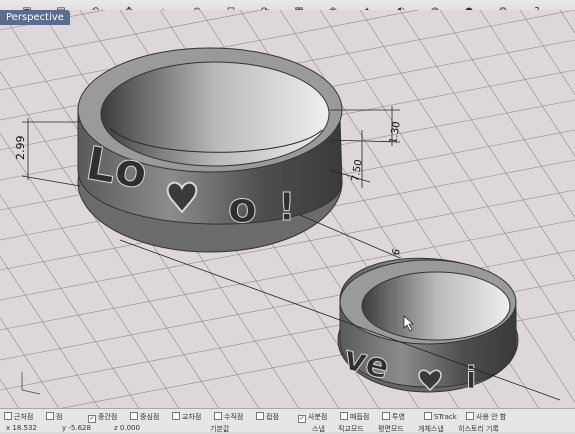  What do you see at coordinates (234, 417) in the screenshot?
I see `snap-label: 수직점` at bounding box center [234, 417].